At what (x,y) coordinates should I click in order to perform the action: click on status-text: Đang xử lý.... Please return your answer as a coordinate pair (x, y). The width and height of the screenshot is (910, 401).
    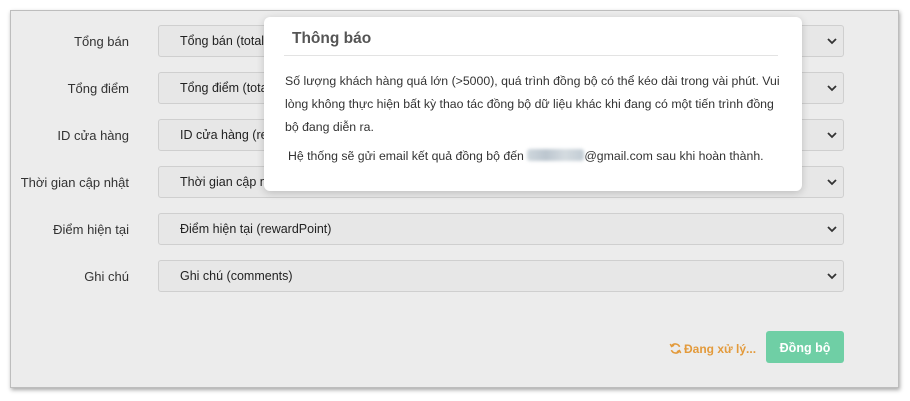
    Looking at the image, I should click on (720, 349).